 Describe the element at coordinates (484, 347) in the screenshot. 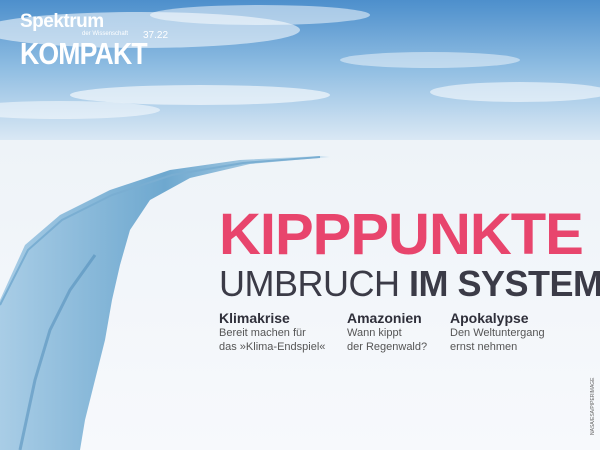

I see `teaser-text-line2: ernst nehmen` at that location.